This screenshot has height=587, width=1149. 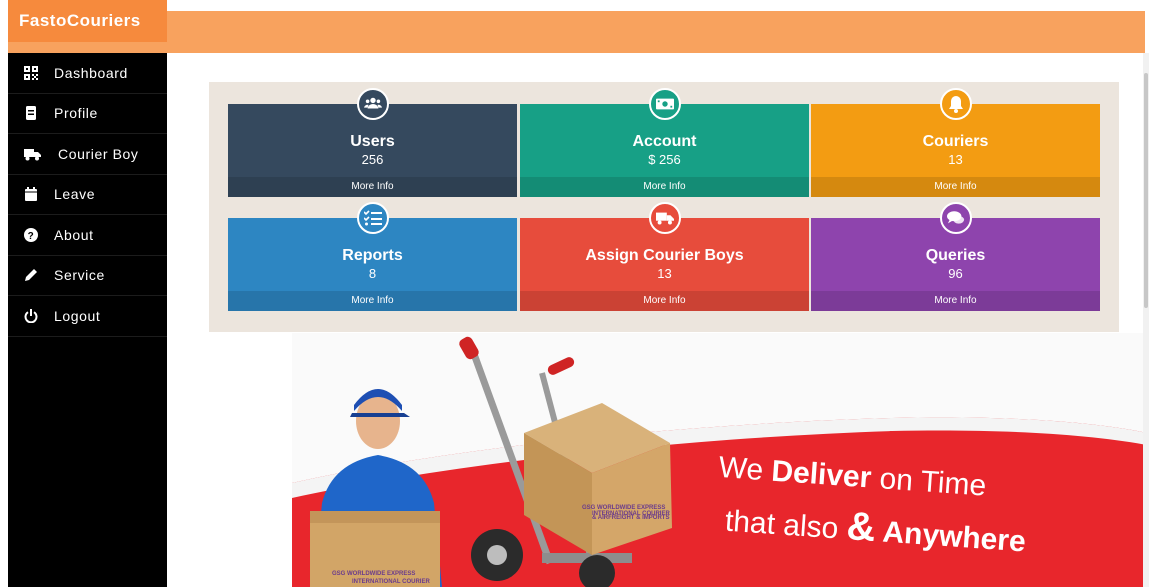 I want to click on sidebar-item-label: Courier Boy, so click(x=98, y=153).